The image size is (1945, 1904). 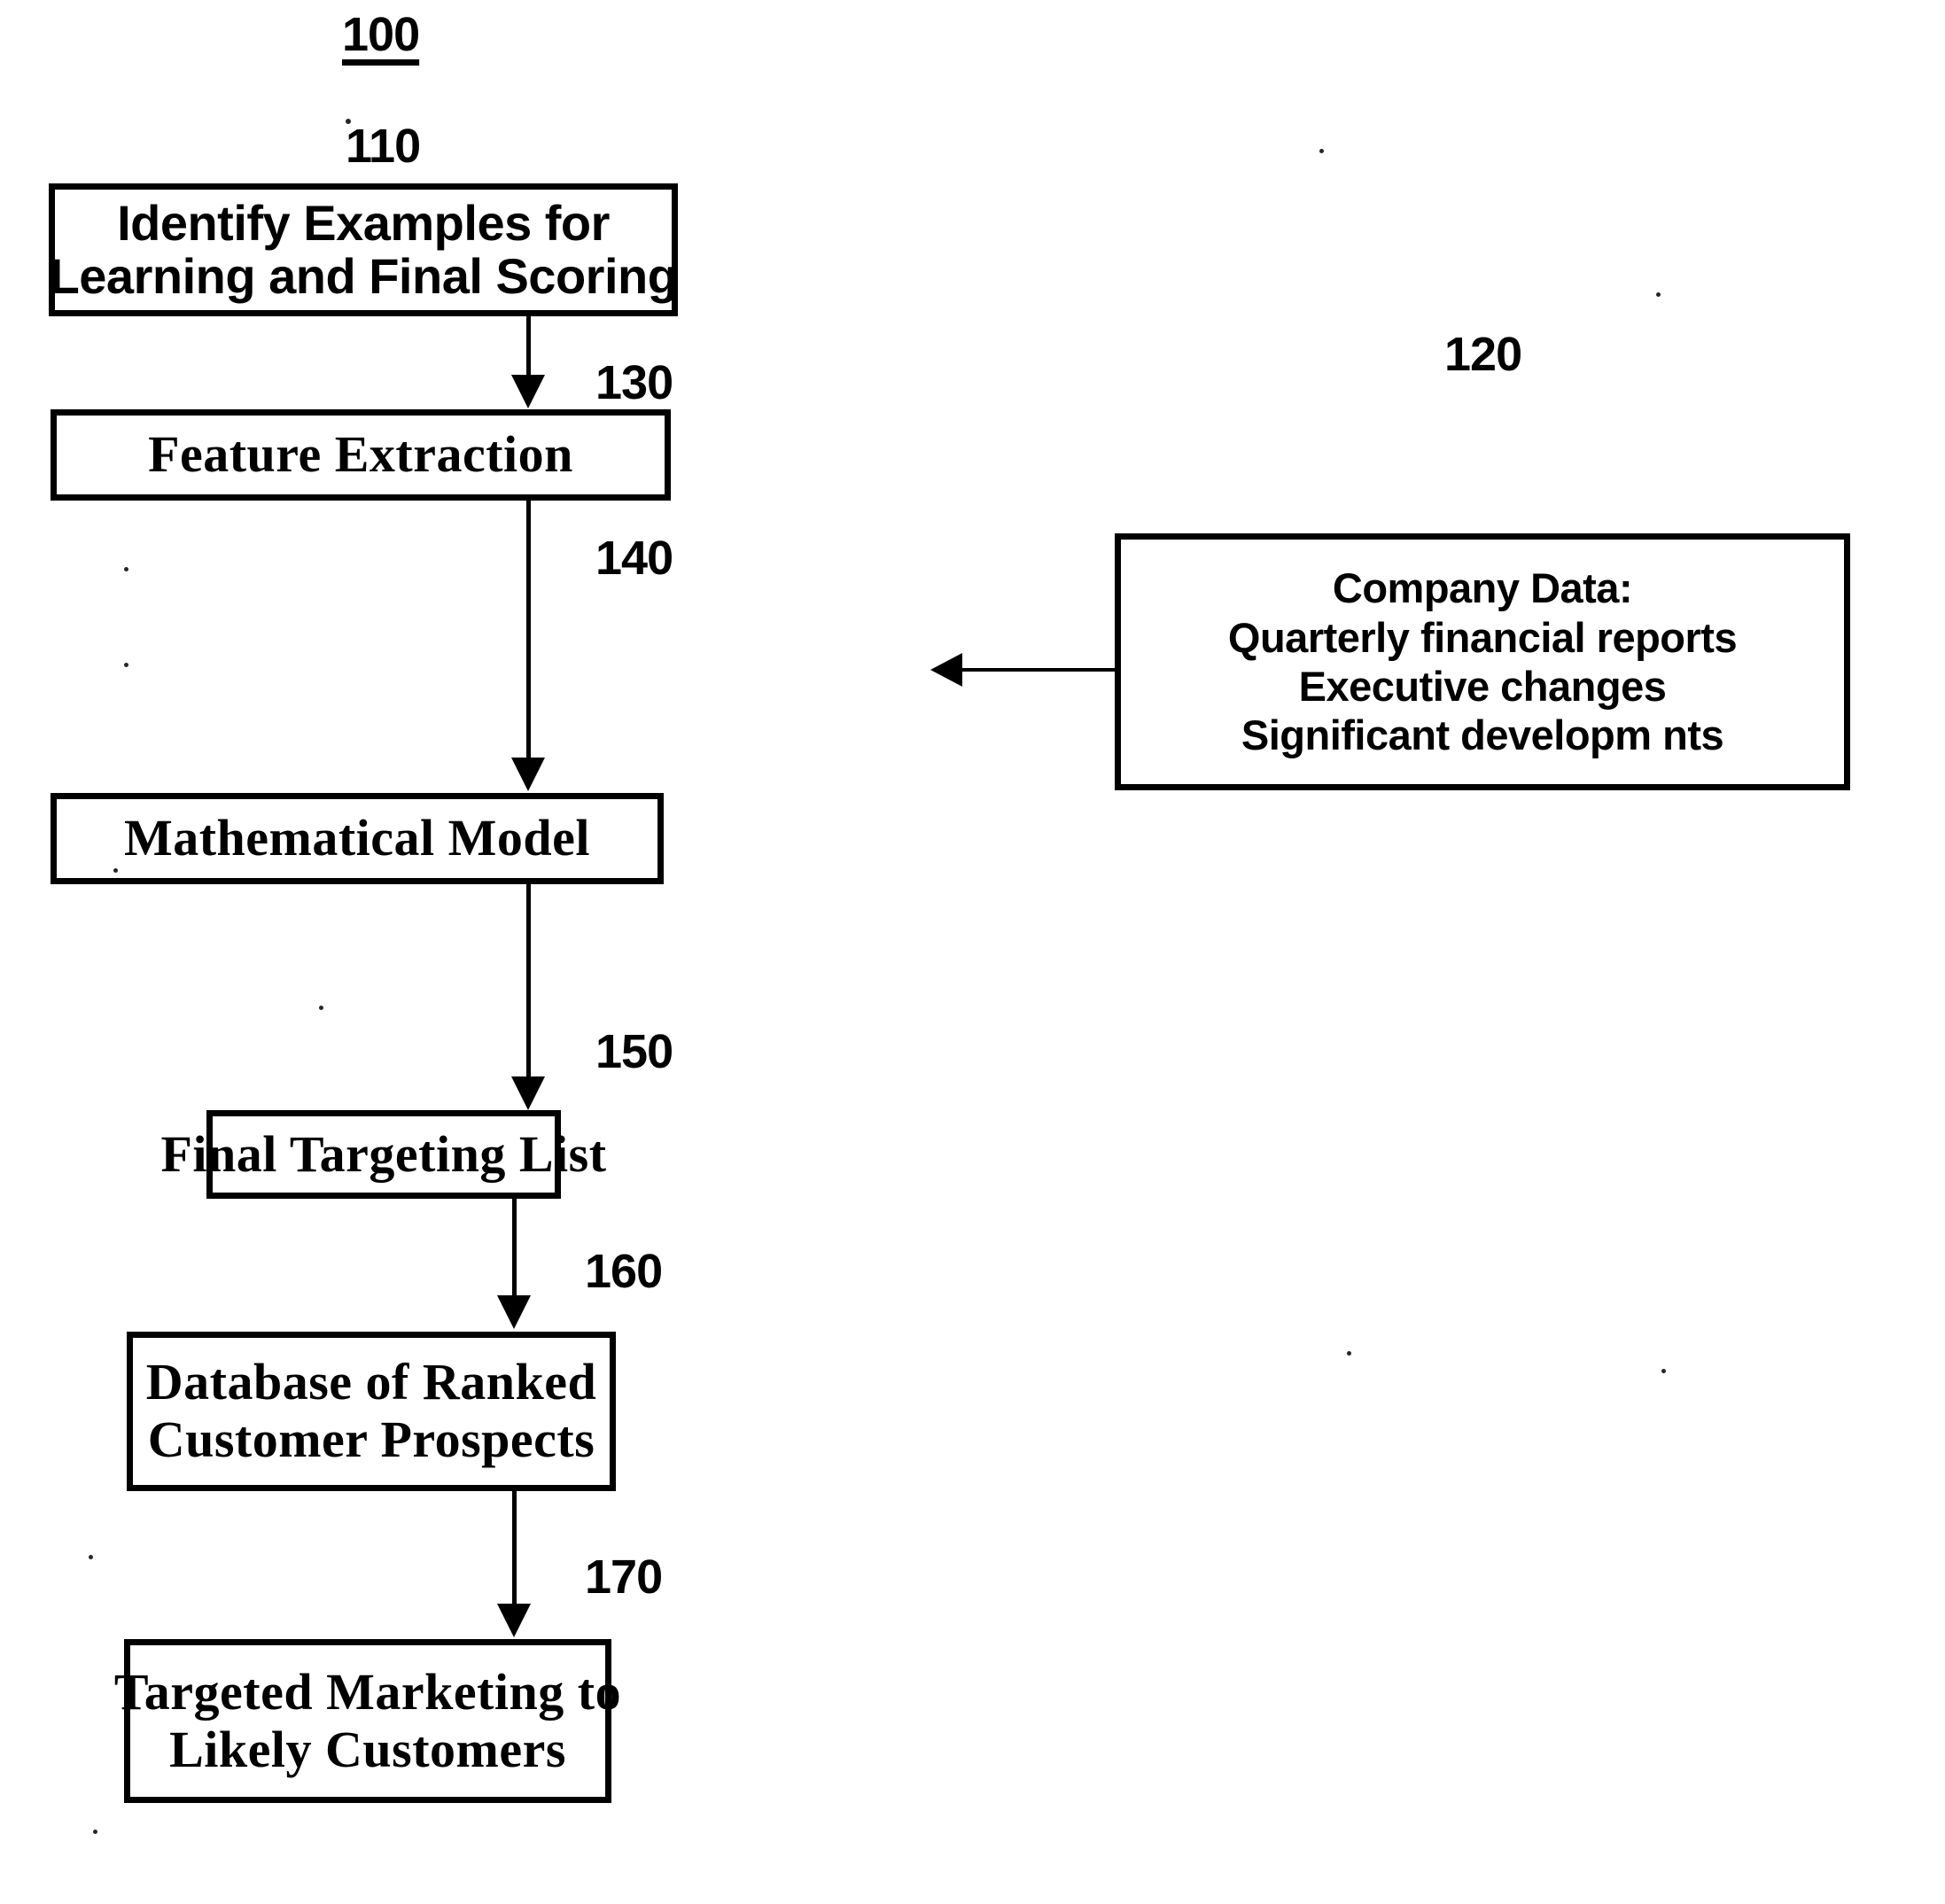 I want to click on ref-numeral-110: 110, so click(x=383, y=146).